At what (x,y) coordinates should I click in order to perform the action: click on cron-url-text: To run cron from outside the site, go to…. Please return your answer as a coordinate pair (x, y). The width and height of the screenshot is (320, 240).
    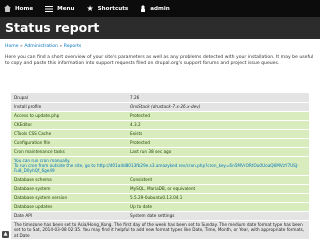
    Looking at the image, I should click on (156, 168).